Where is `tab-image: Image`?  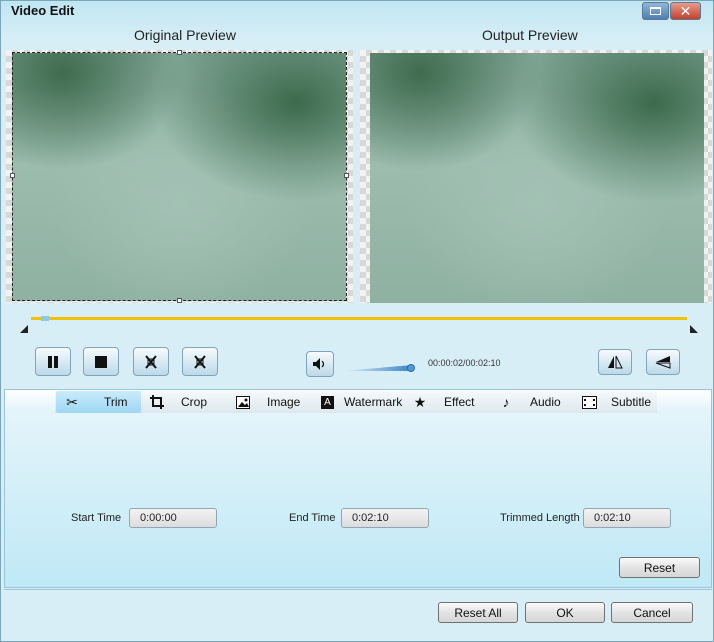
tab-image: Image is located at coordinates (267, 402).